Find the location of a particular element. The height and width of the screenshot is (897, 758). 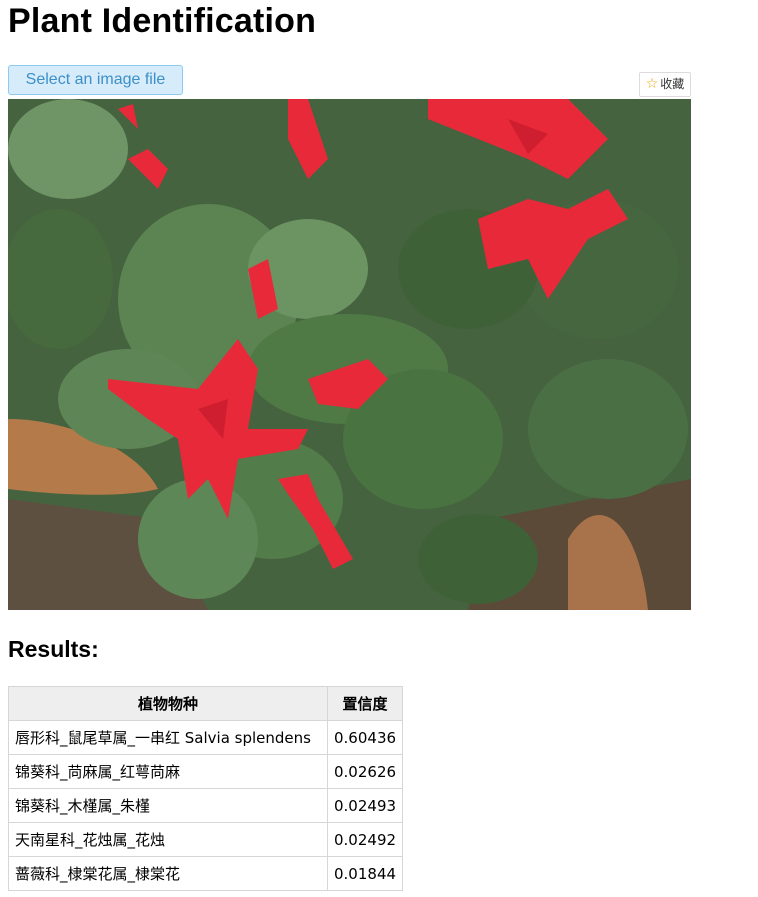

table-row: 锦葵科_木槿属_朱槿 0.02493 is located at coordinates (206, 805).